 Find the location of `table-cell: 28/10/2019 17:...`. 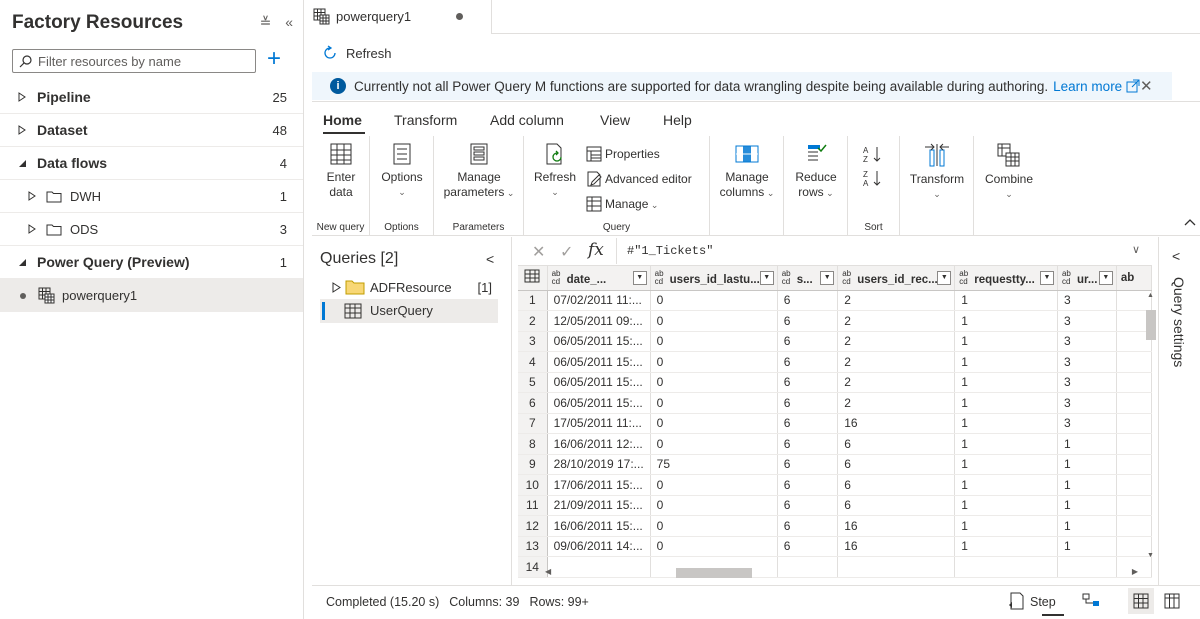

table-cell: 28/10/2019 17:... is located at coordinates (599, 464).